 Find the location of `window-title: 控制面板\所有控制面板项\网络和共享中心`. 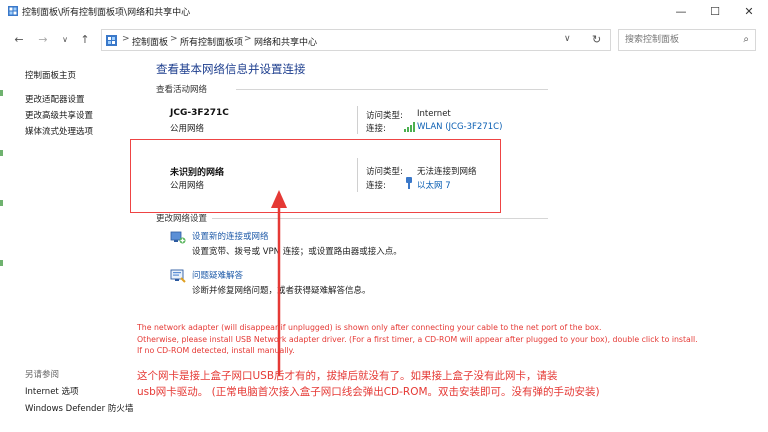

window-title: 控制面板\所有控制面板项\网络和共享中心 is located at coordinates (106, 13).